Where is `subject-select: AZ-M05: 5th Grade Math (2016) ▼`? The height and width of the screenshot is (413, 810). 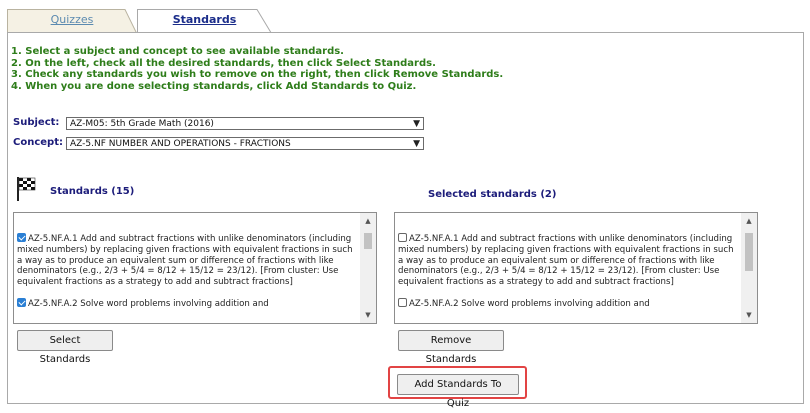
subject-select: AZ-M05: 5th Grade Math (2016) ▼ is located at coordinates (245, 123).